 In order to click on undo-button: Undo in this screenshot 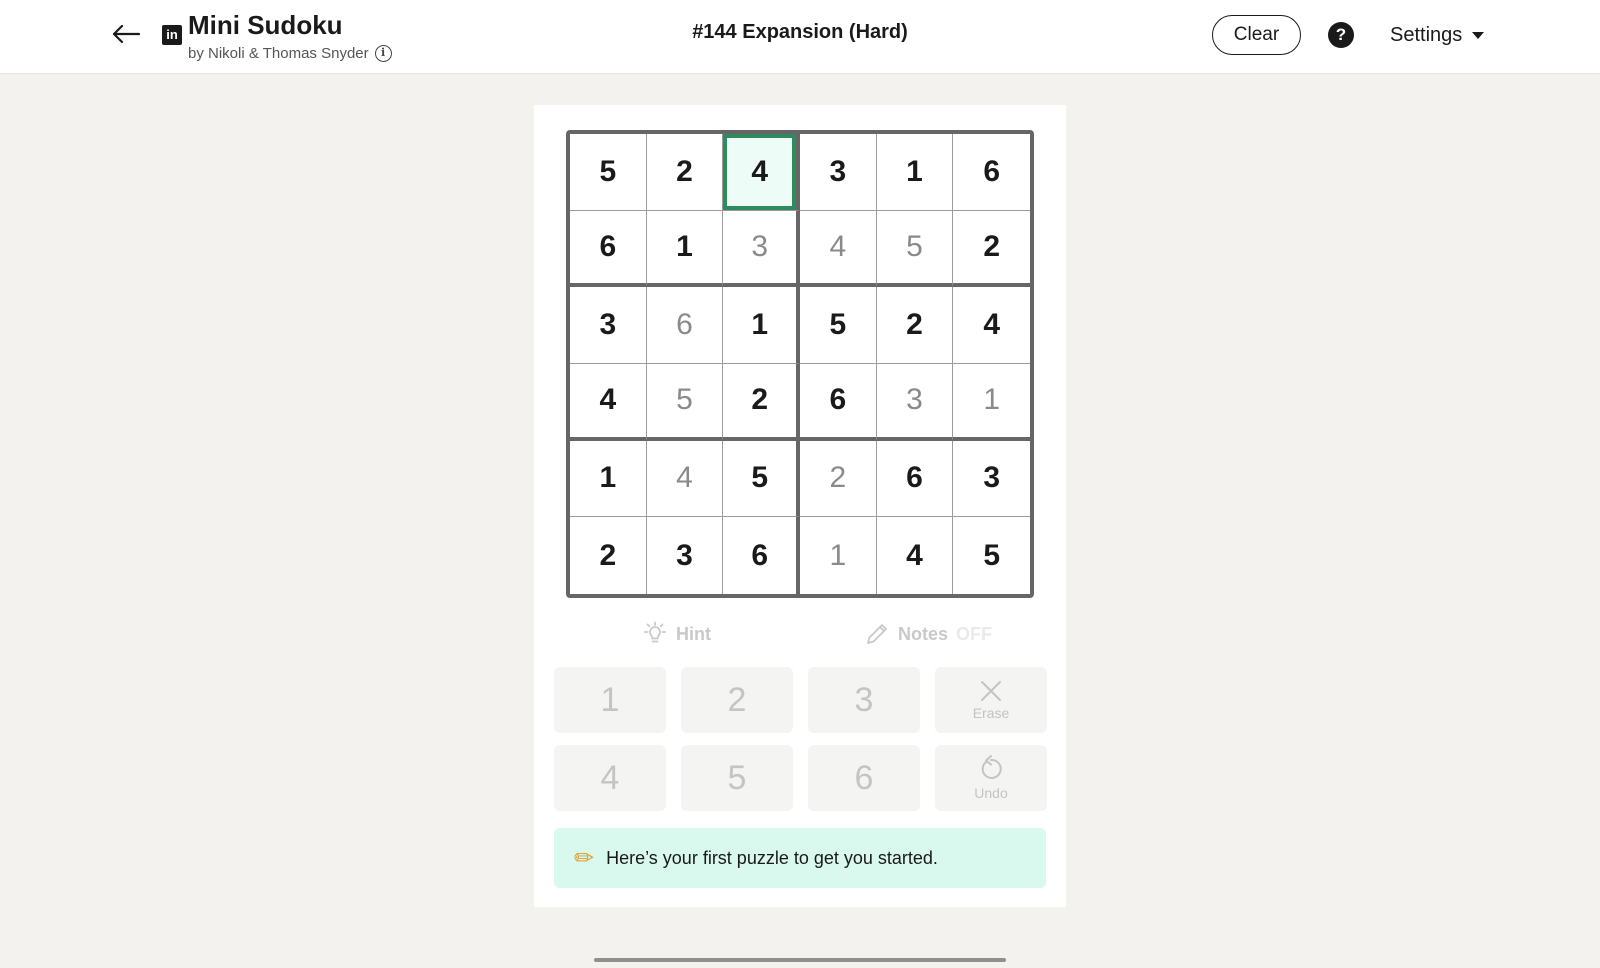, I will do `click(991, 778)`.